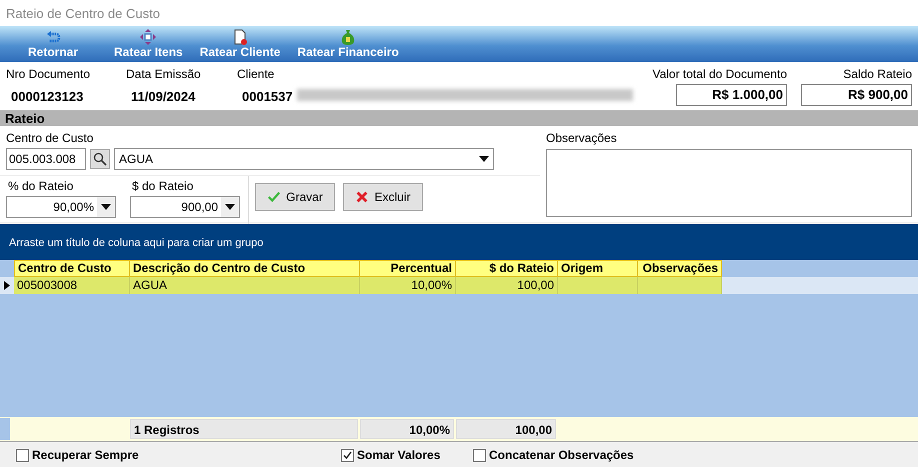 This screenshot has width=918, height=467. Describe the element at coordinates (362, 197) in the screenshot. I see `cross-icon` at that location.